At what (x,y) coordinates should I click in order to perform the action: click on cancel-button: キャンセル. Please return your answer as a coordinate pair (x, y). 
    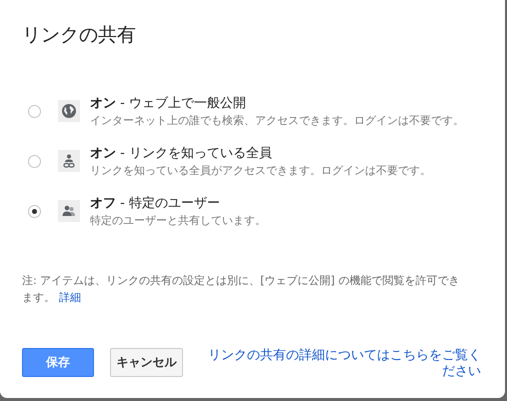
    Looking at the image, I should click on (146, 362).